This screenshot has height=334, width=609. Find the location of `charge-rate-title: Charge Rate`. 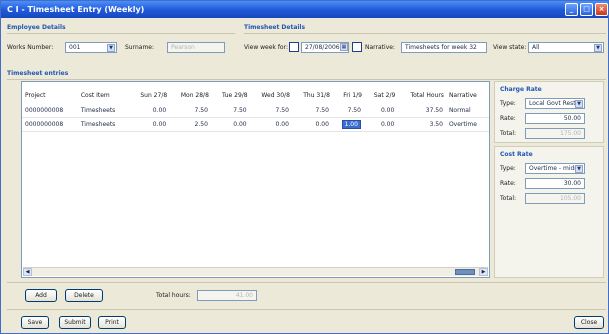

charge-rate-title: Charge Rate is located at coordinates (521, 89).